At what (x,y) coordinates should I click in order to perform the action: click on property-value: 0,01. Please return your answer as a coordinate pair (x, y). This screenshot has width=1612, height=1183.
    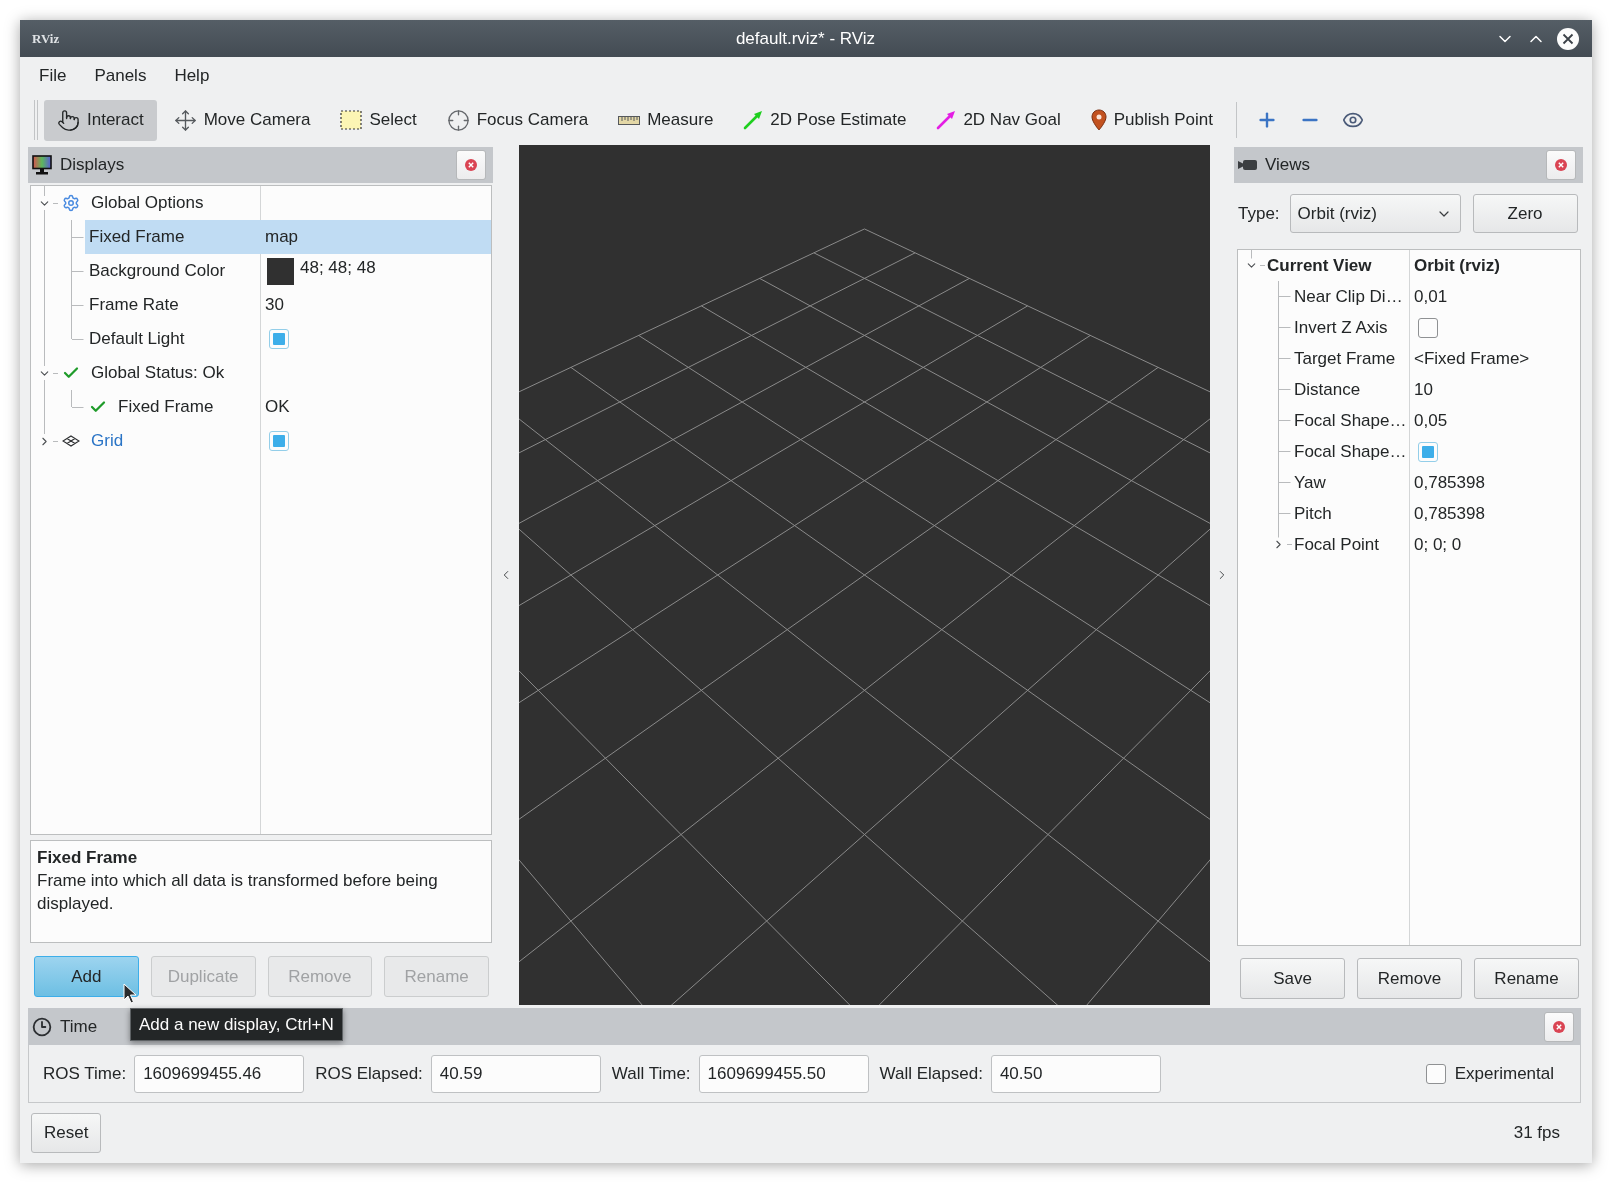
    Looking at the image, I should click on (1431, 296).